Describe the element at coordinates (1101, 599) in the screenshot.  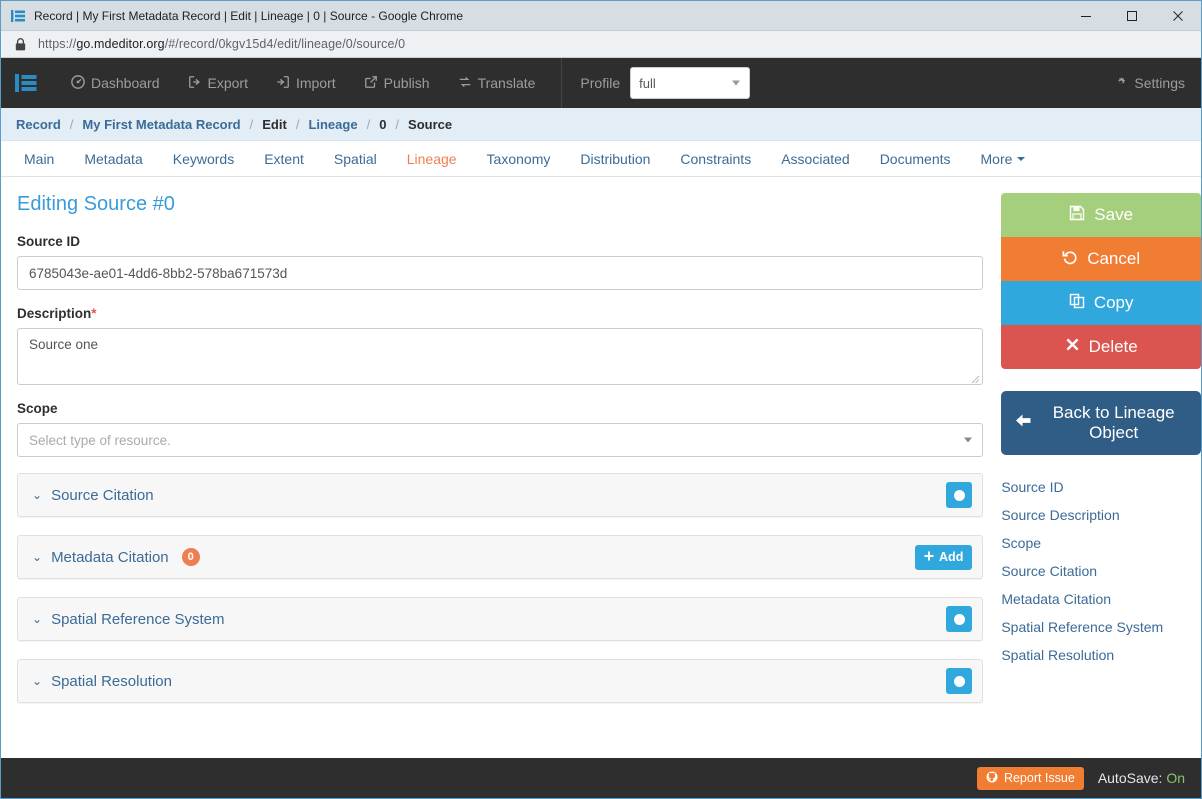
I see `sidebar-link-metadata-citation: Metadata Citation` at that location.